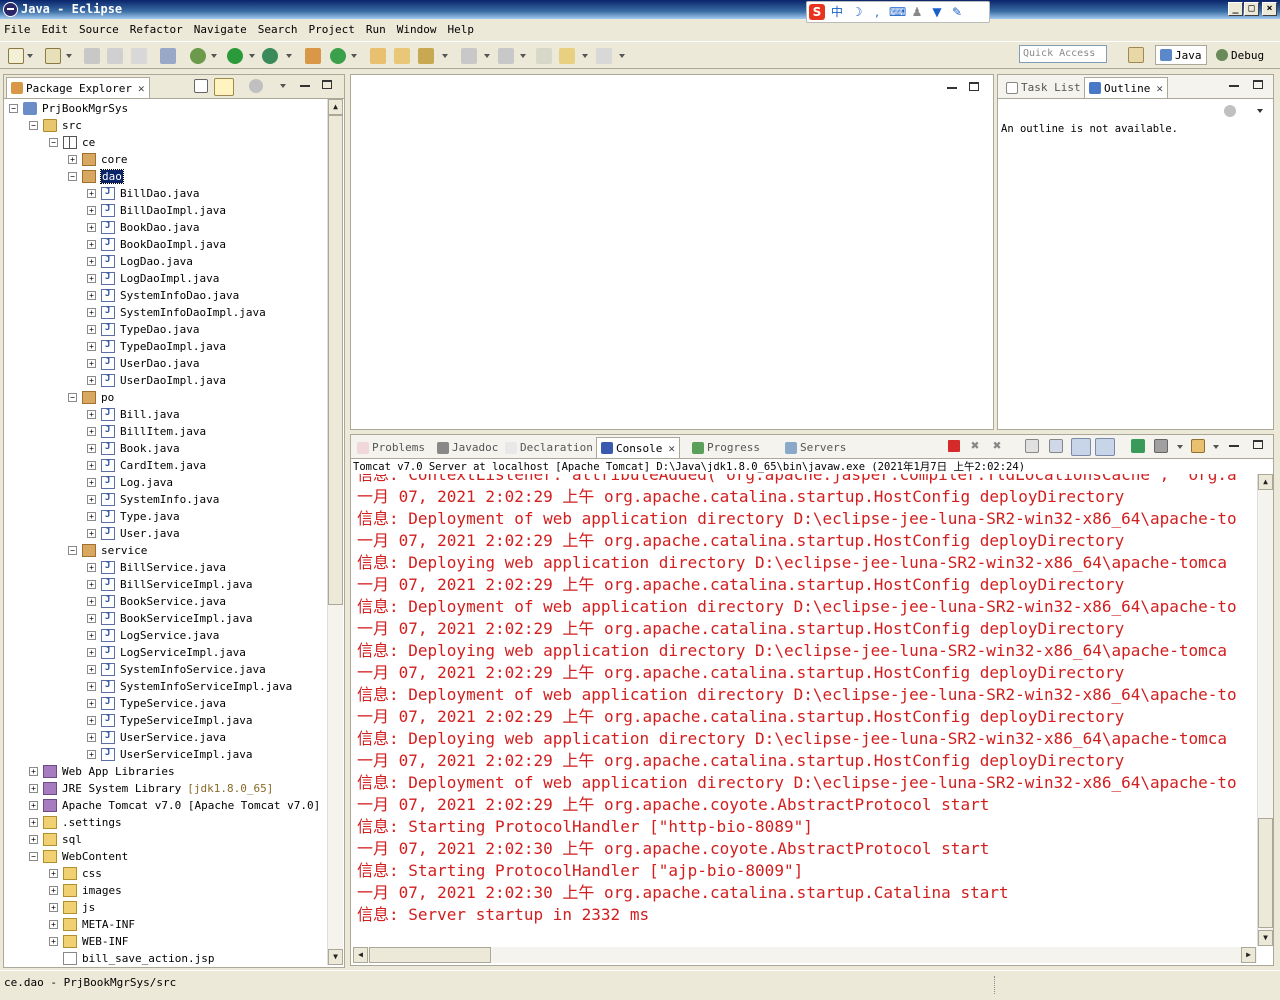 The width and height of the screenshot is (1280, 1000). What do you see at coordinates (1056, 446) in the screenshot?
I see `scroll-lock-icon` at bounding box center [1056, 446].